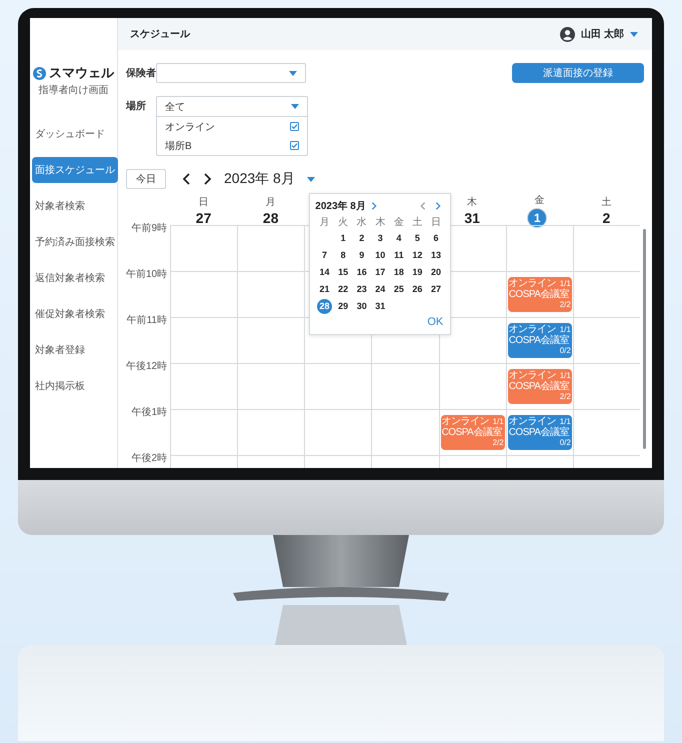  What do you see at coordinates (70, 314) in the screenshot?
I see `sidebar-item: 催促対象者検索` at bounding box center [70, 314].